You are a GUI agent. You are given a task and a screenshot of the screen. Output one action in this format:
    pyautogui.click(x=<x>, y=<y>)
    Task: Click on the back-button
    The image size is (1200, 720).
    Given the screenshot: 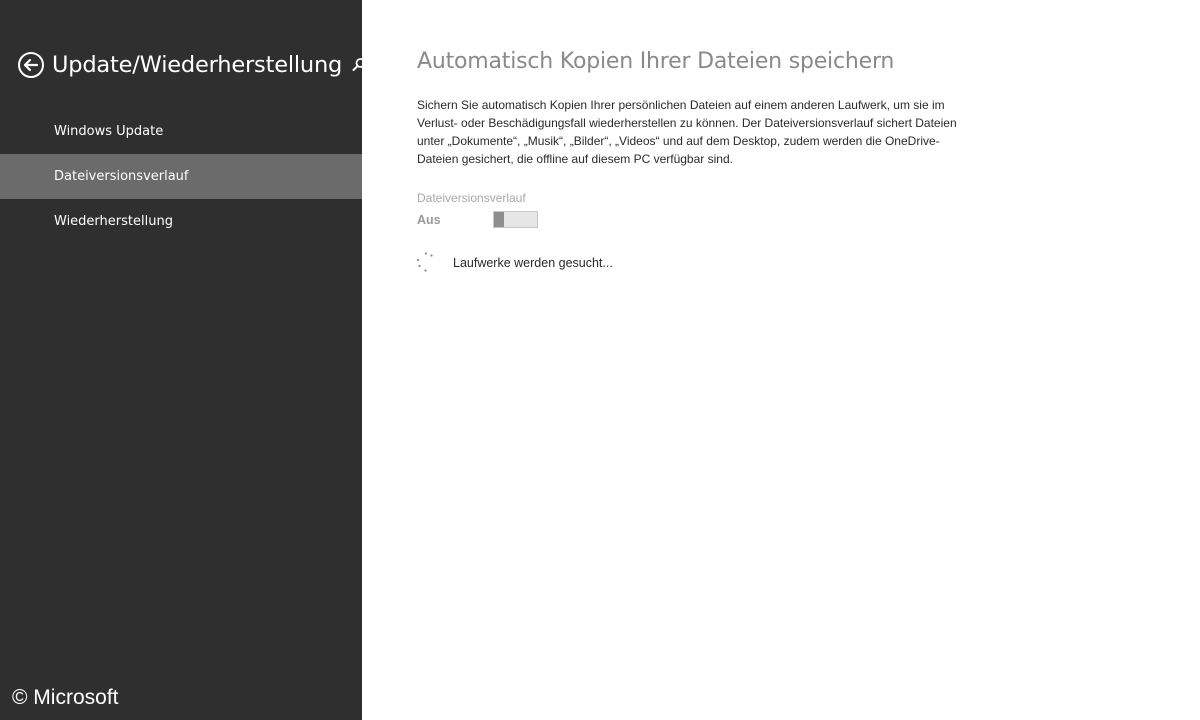 What is the action you would take?
    pyautogui.click(x=31, y=65)
    